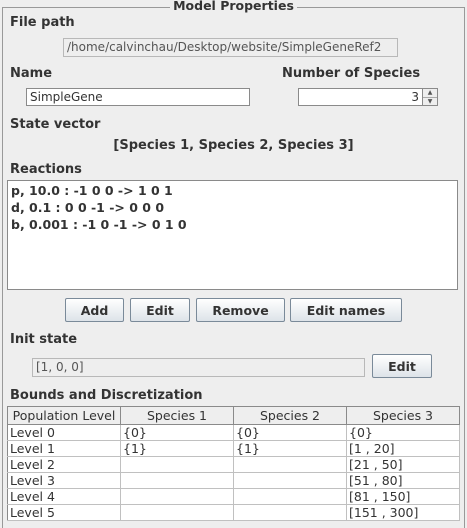 The image size is (467, 528). Describe the element at coordinates (138, 97) in the screenshot. I see `name-field: SimpleGene` at that location.